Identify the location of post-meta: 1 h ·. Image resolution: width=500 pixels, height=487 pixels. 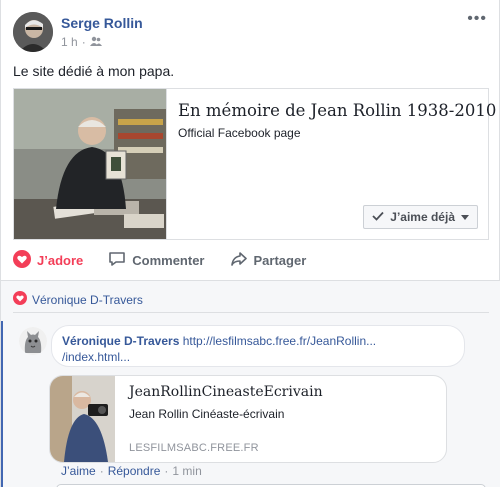
(81, 42).